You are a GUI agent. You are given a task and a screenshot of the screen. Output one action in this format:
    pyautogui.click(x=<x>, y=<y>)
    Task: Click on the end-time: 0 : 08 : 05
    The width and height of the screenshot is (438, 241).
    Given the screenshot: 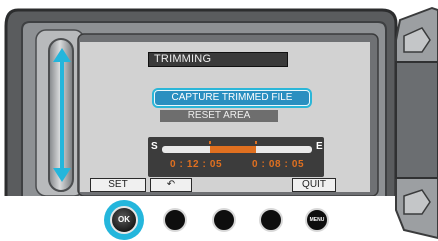 What is the action you would take?
    pyautogui.click(x=278, y=164)
    